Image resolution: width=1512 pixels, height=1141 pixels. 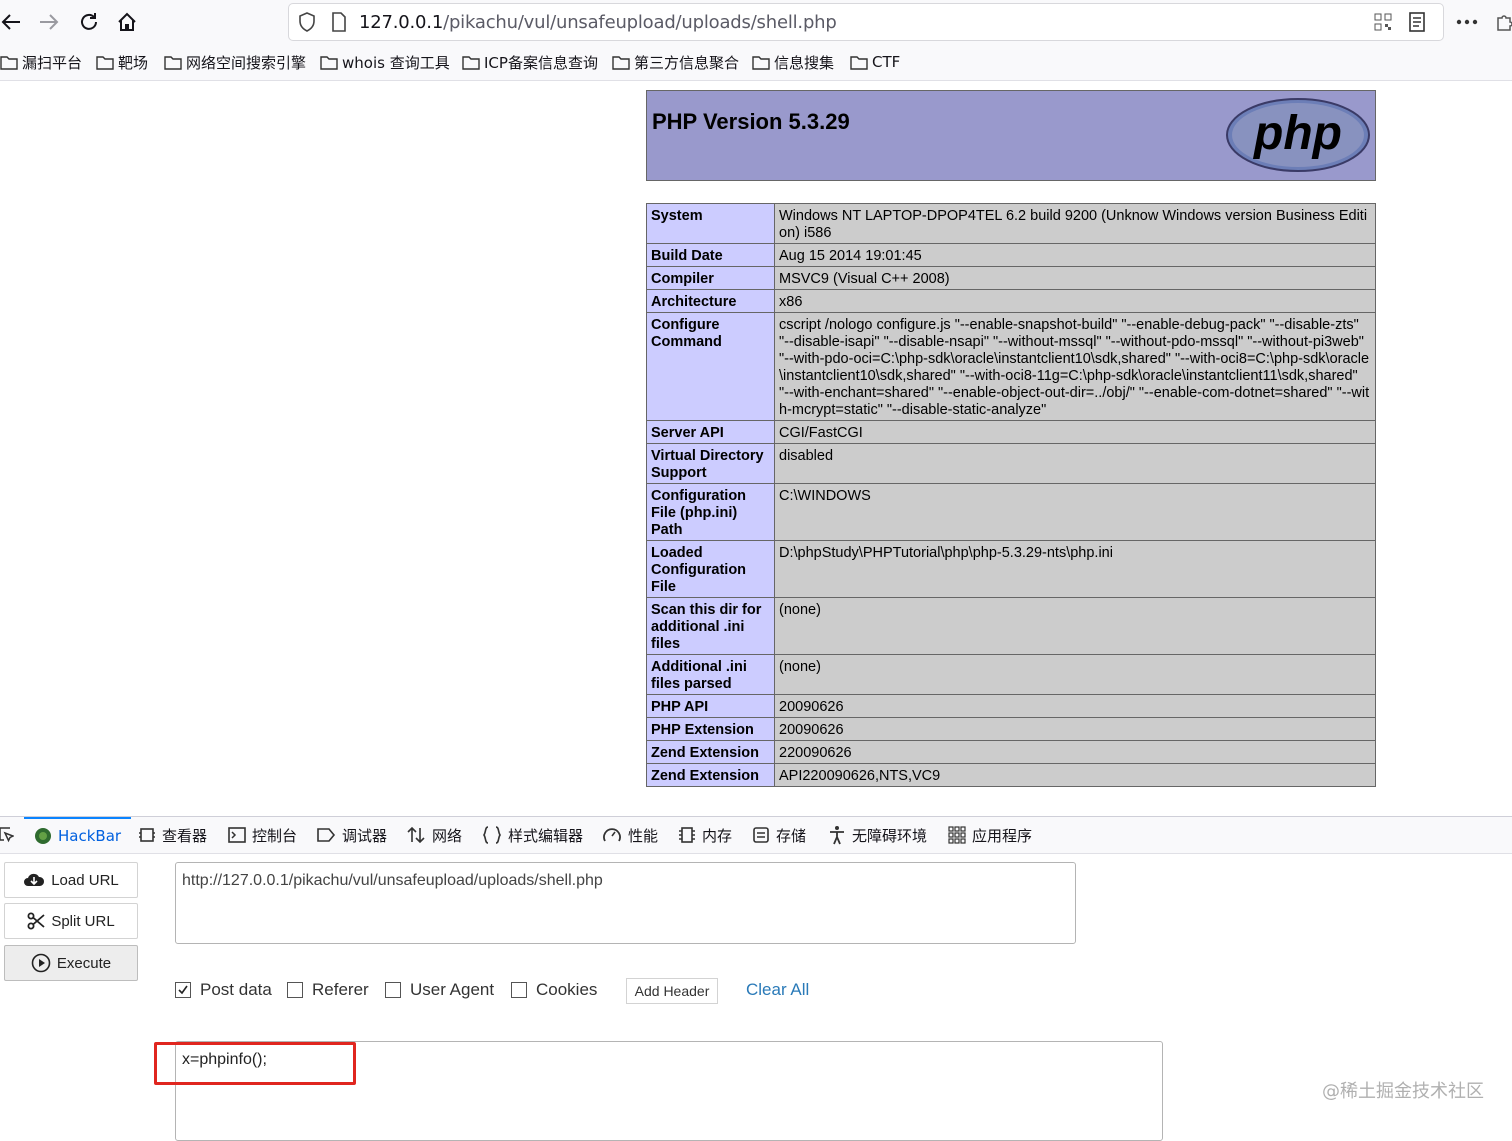 I want to click on info-row: Build Date Aug 15 2014 19:01:45, so click(x=1011, y=255).